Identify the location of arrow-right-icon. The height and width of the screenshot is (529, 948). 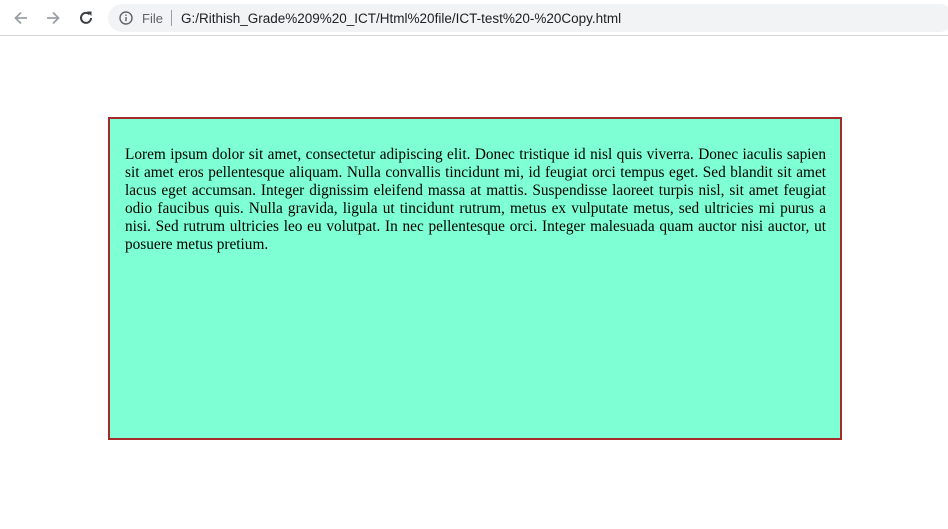
(53, 18).